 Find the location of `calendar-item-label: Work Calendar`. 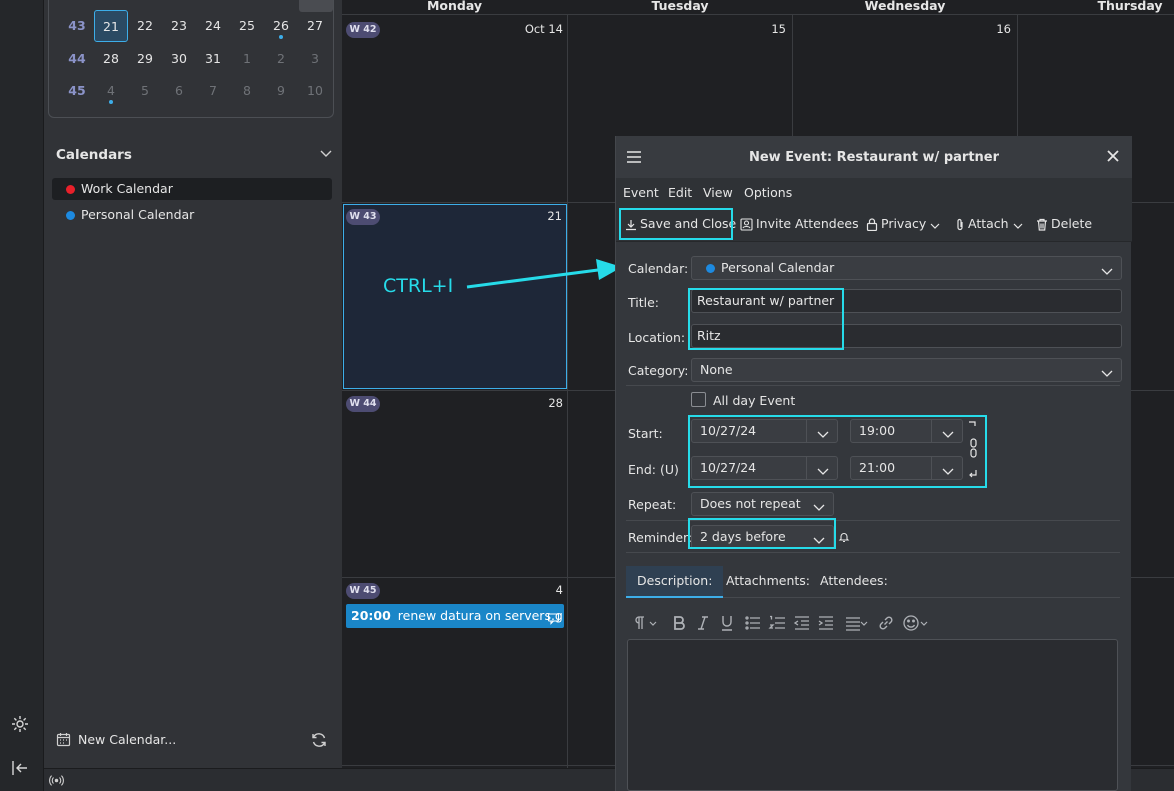

calendar-item-label: Work Calendar is located at coordinates (127, 188).